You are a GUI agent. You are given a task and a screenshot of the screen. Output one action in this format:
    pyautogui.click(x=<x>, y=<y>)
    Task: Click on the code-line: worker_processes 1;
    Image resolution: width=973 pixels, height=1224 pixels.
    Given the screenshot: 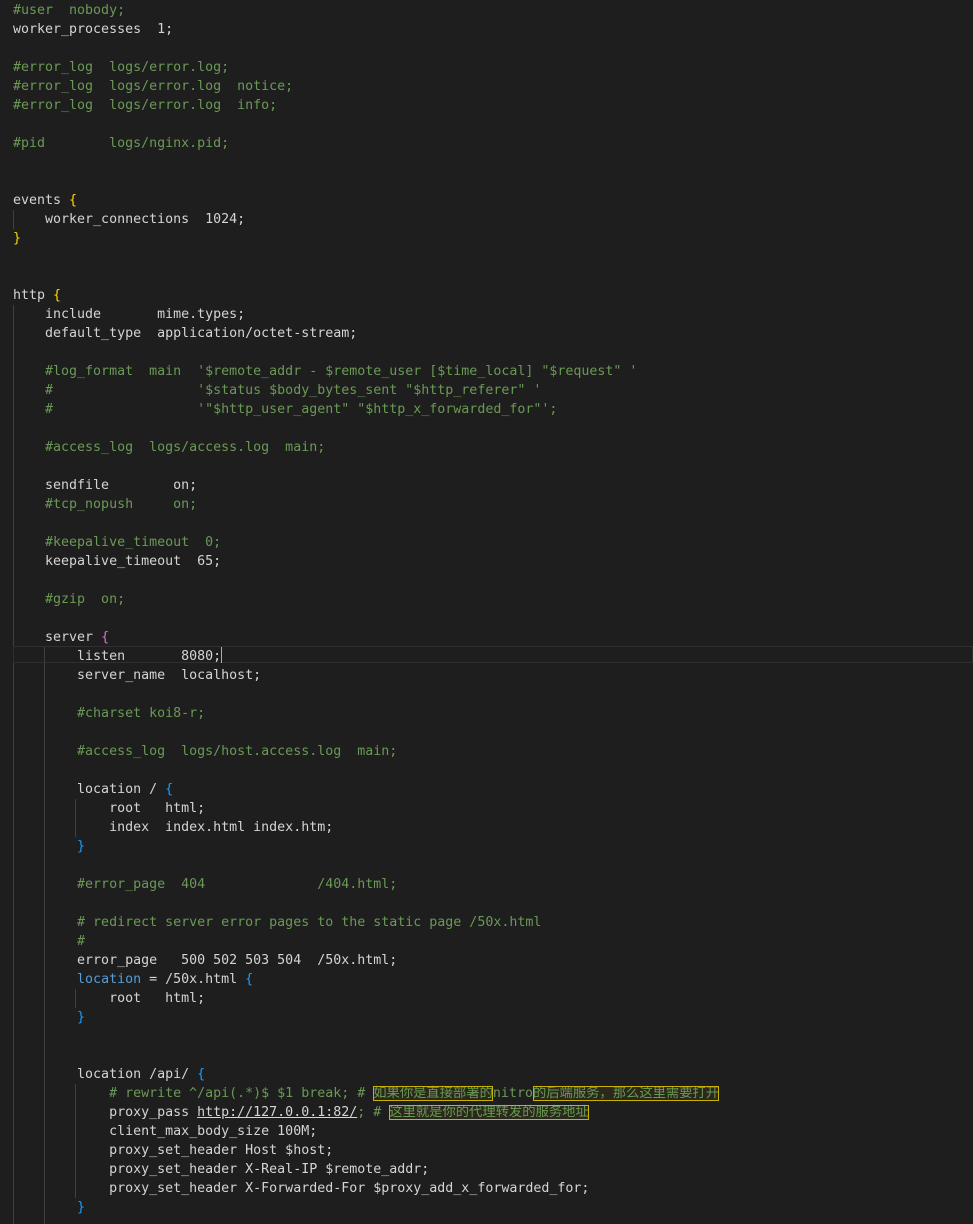 What is the action you would take?
    pyautogui.click(x=93, y=29)
    